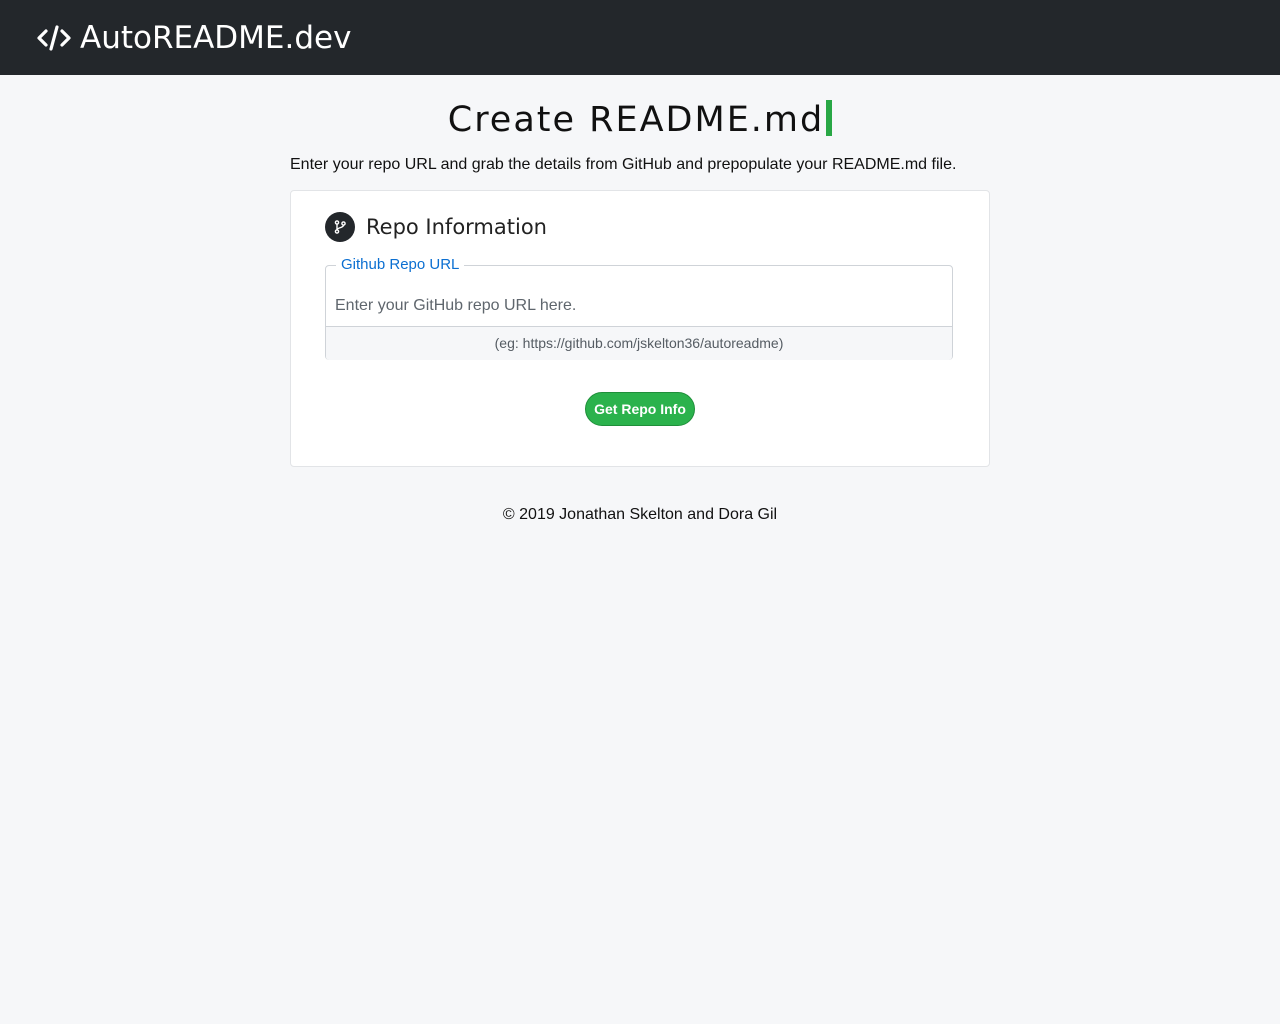 The width and height of the screenshot is (1280, 1024). I want to click on page-title-text: Create README.md, so click(636, 120).